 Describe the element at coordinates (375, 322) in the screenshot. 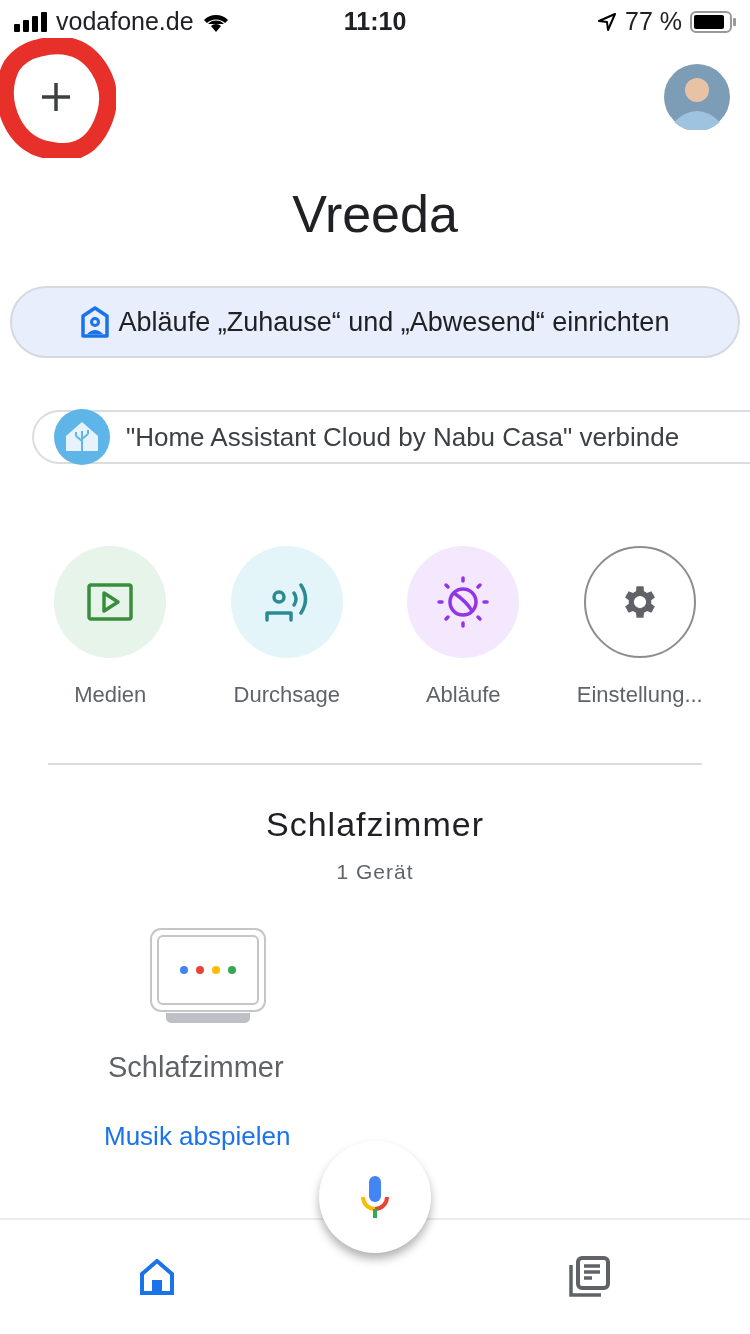

I see `routine-setup-chip: Abläufe „Zuhause“ und „Abwesend“ einrichten` at that location.